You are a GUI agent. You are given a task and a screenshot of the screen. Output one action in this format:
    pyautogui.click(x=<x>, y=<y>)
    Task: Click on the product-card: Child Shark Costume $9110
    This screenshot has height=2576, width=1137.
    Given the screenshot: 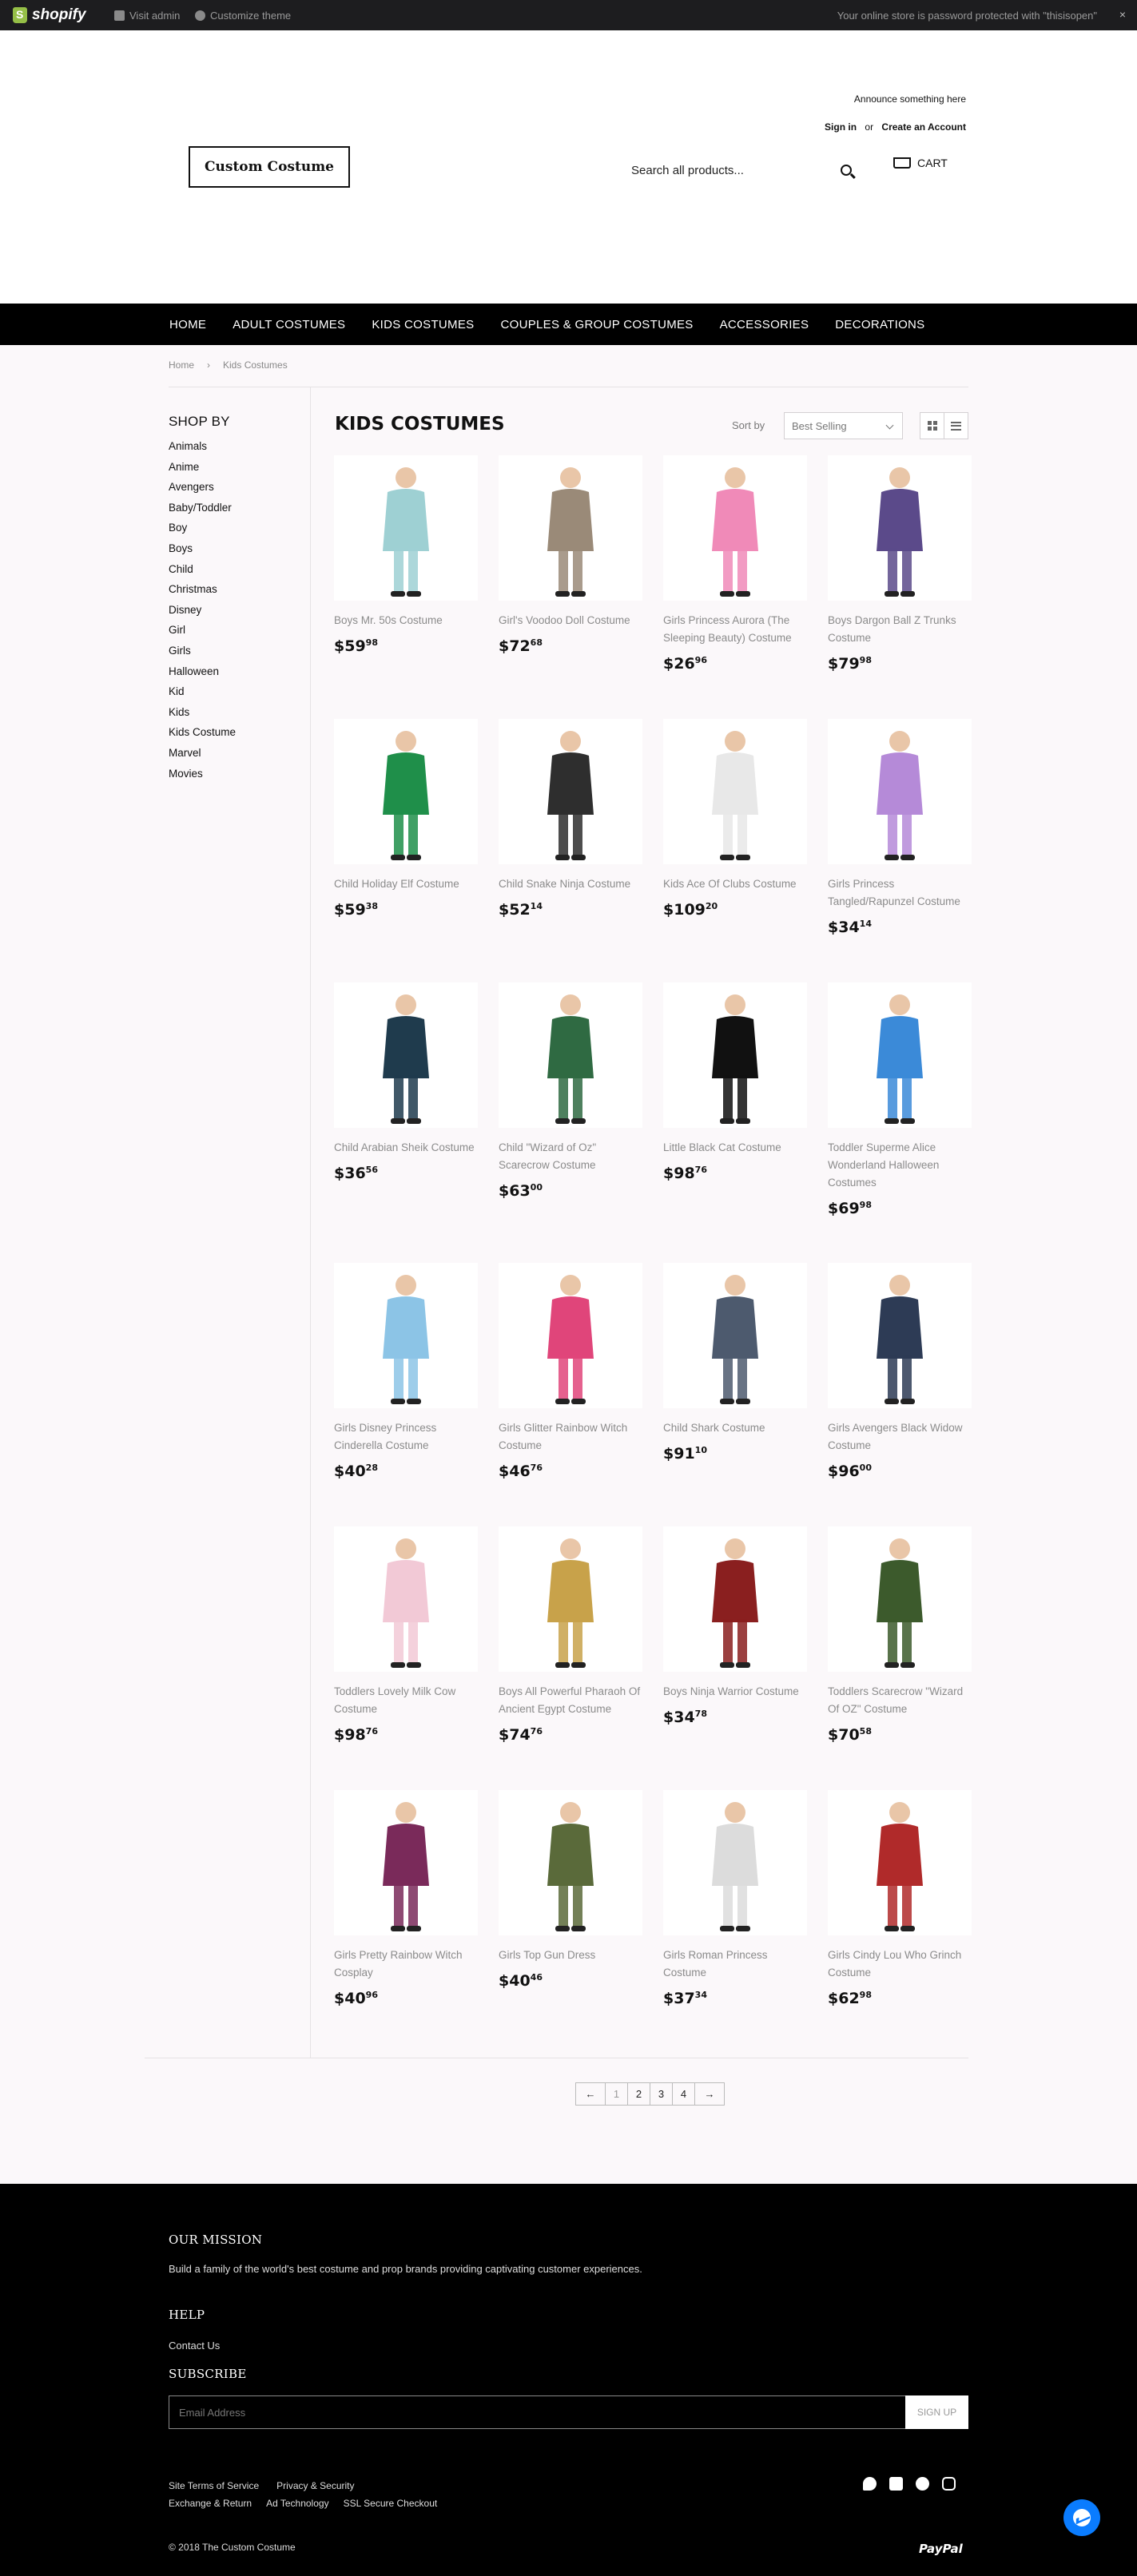 What is the action you would take?
    pyautogui.click(x=735, y=1363)
    